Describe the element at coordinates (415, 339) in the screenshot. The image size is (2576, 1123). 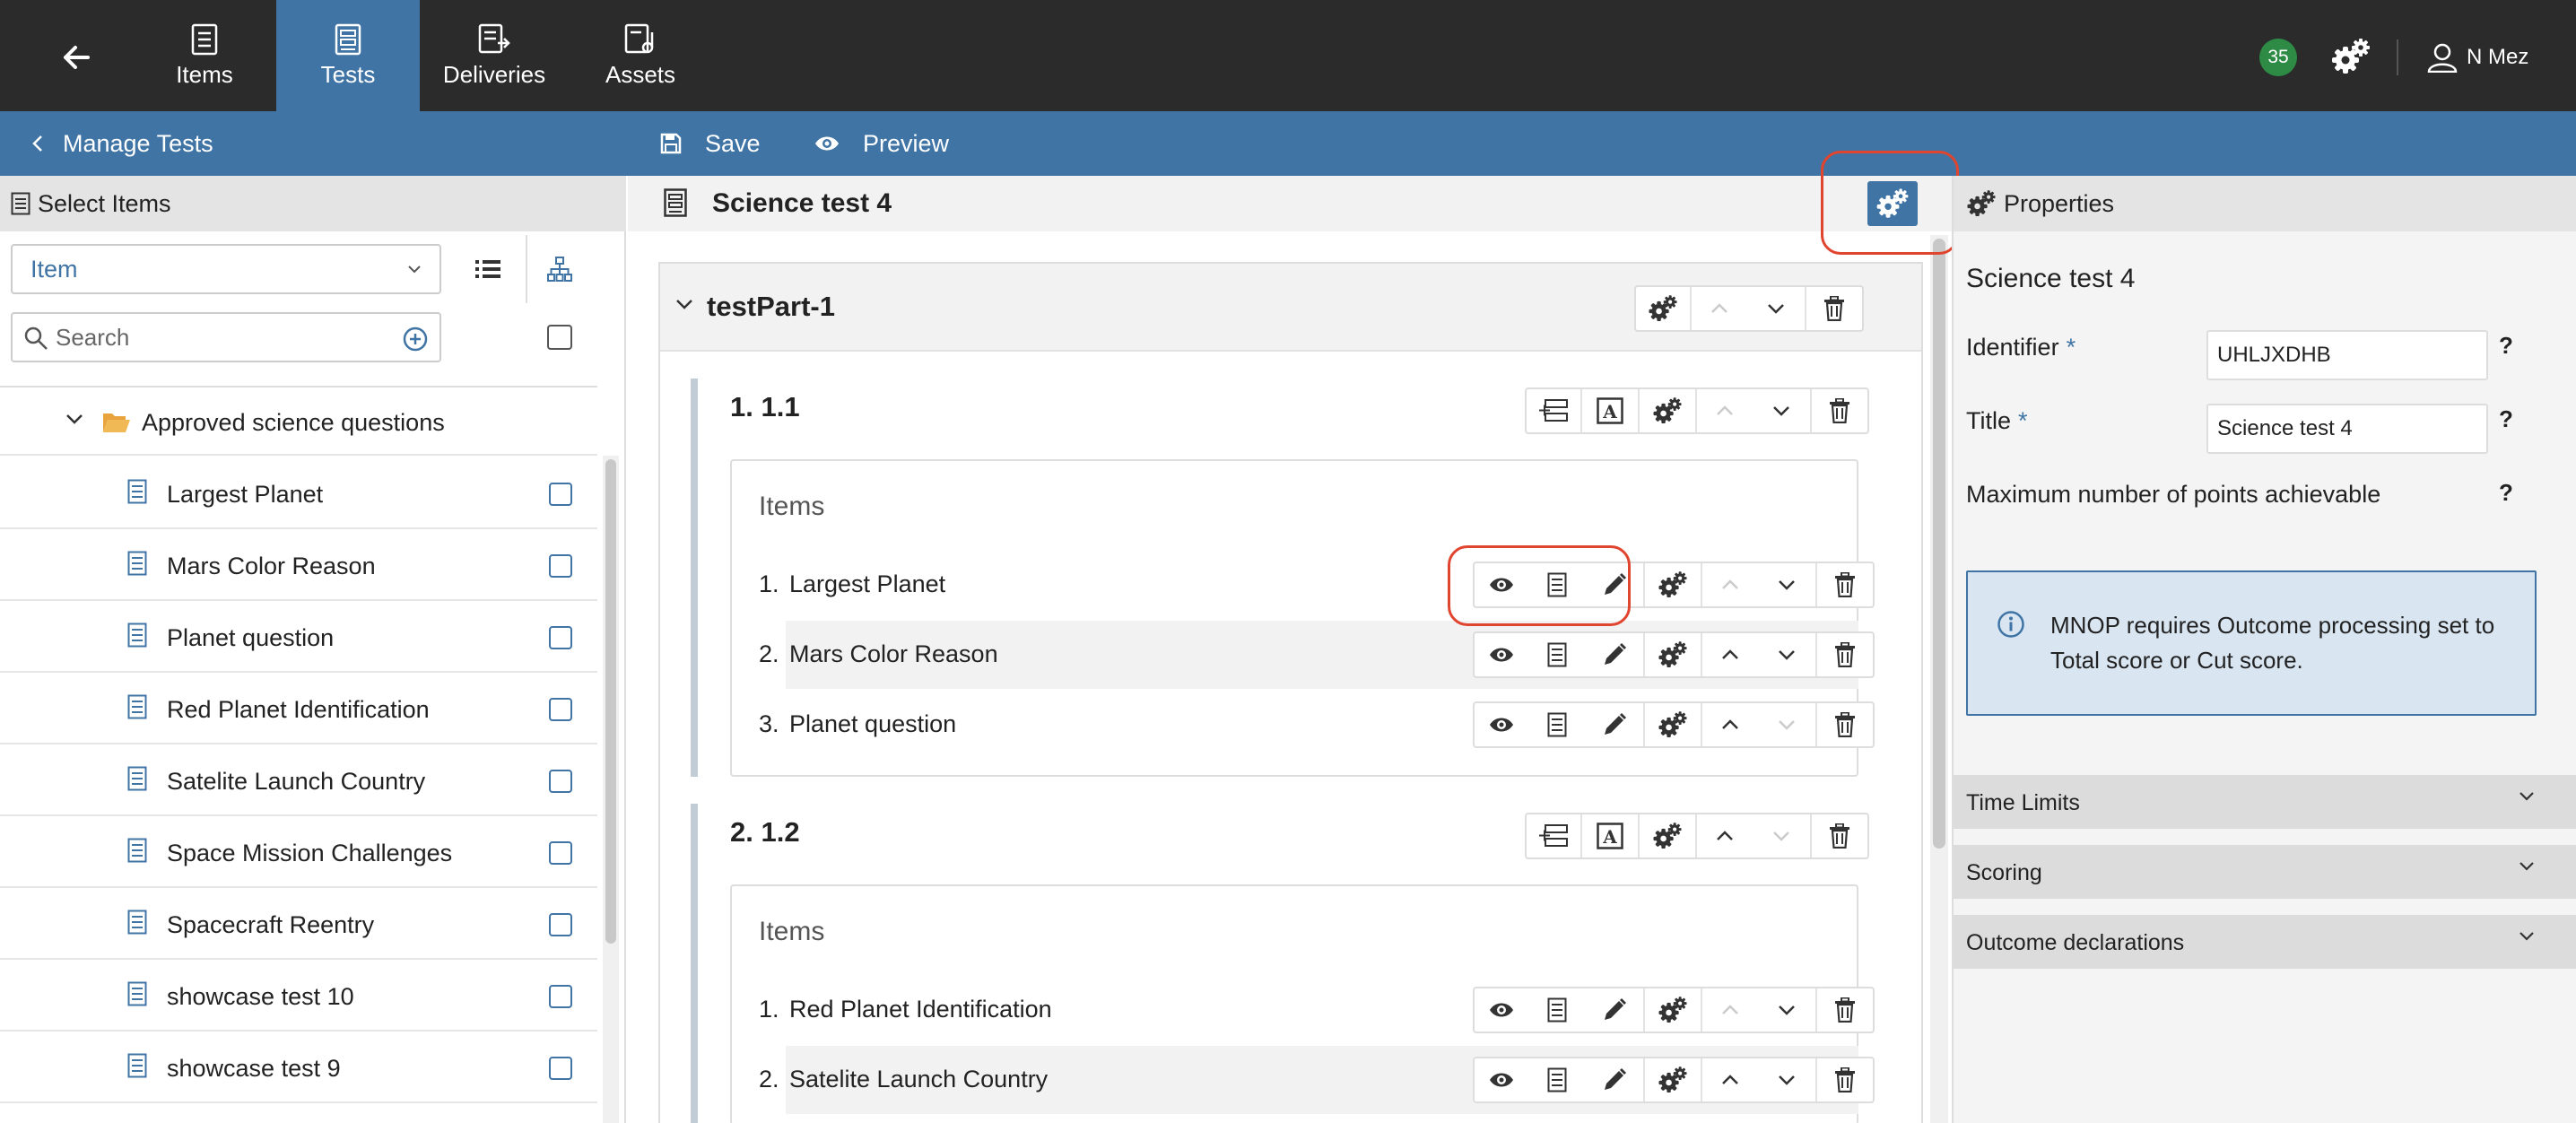
I see `plus-circle-icon` at that location.